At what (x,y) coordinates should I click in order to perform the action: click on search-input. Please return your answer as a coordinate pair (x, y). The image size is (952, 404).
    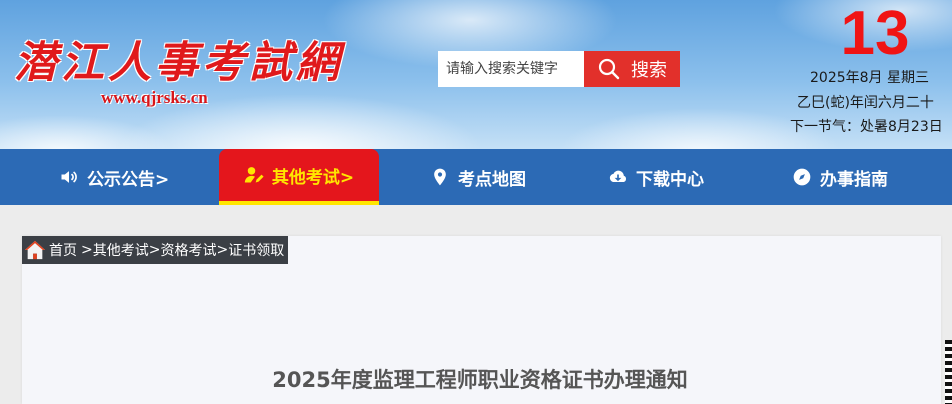
    Looking at the image, I should click on (511, 69).